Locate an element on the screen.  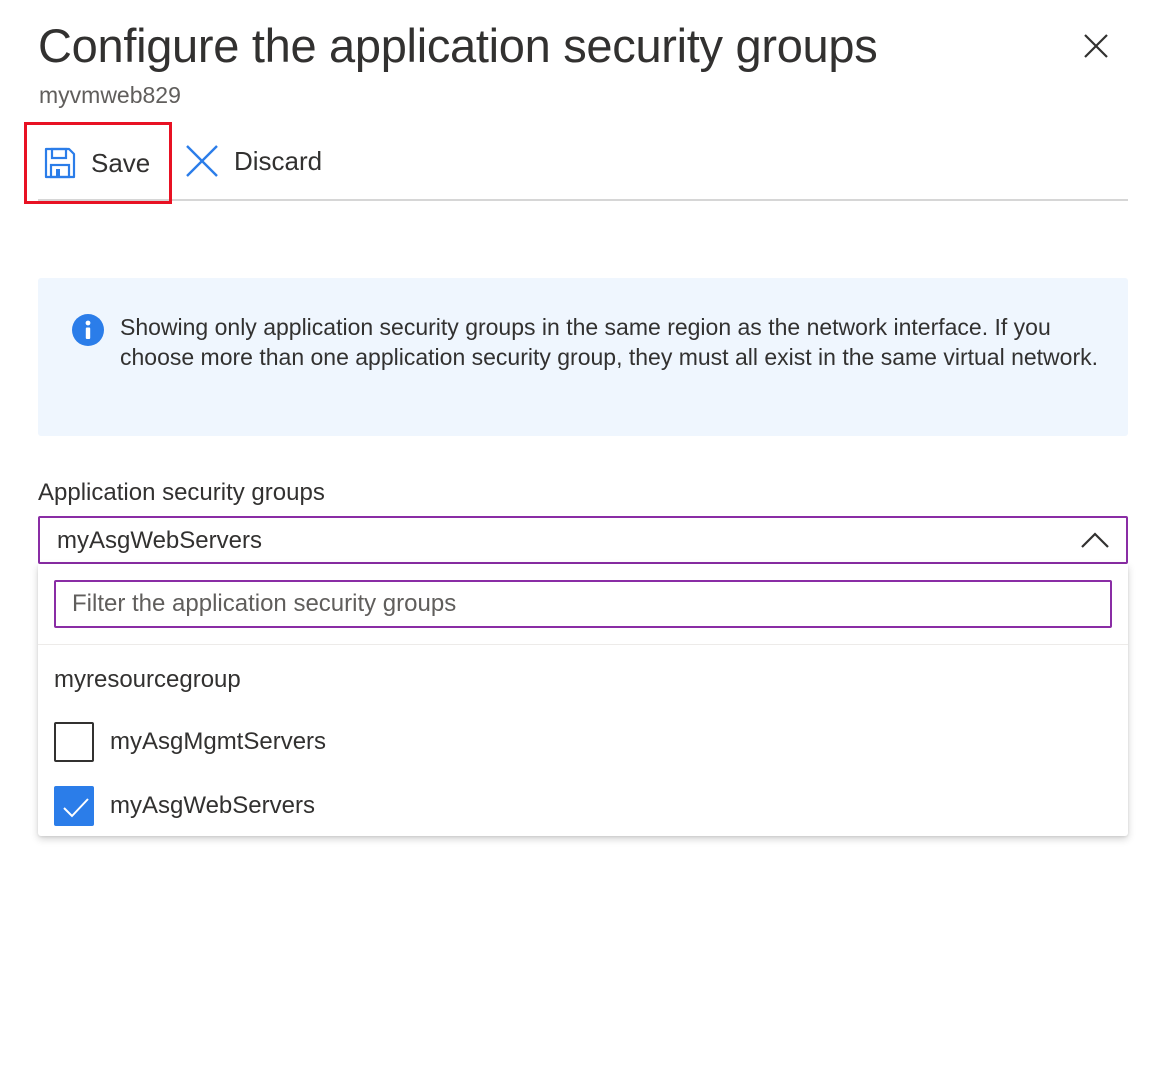
asg-option-web-label: myAsgWebServers is located at coordinates (212, 805).